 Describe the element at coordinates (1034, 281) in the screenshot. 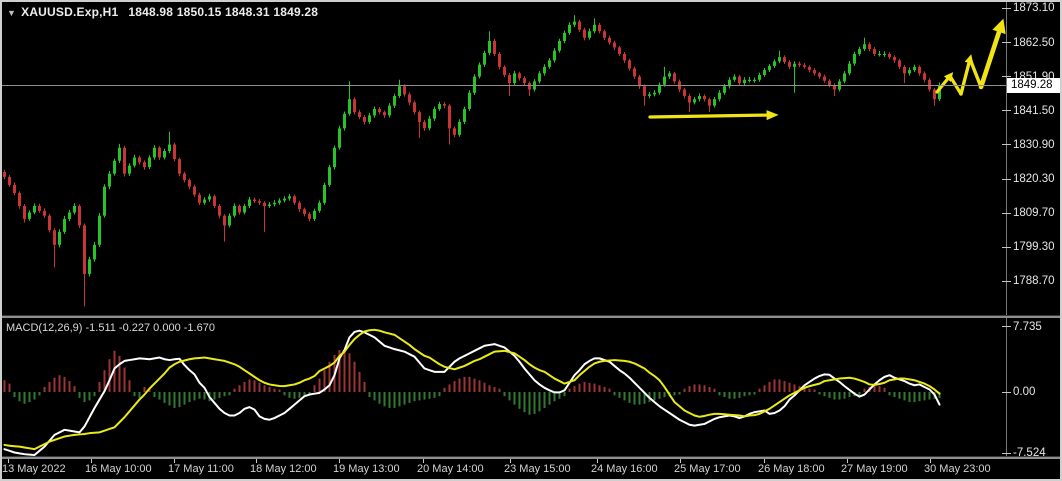

I see `price-axis-label: 1788.70` at that location.